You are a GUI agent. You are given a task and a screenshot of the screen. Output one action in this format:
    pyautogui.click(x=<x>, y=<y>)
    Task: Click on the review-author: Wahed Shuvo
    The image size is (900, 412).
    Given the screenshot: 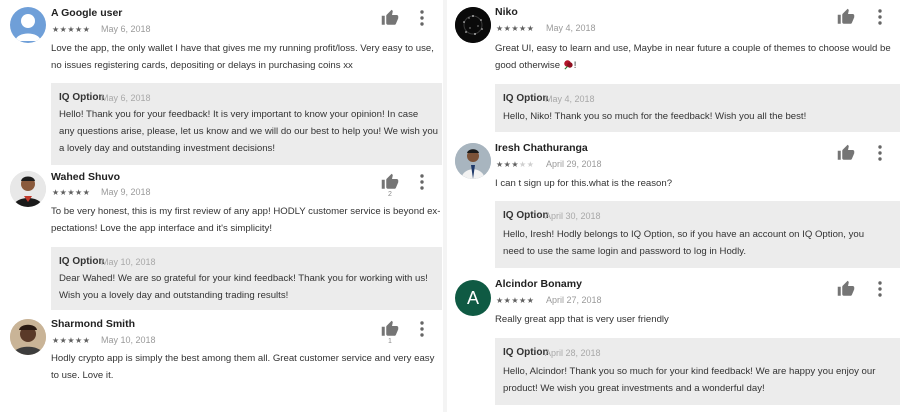 What is the action you would take?
    pyautogui.click(x=86, y=177)
    